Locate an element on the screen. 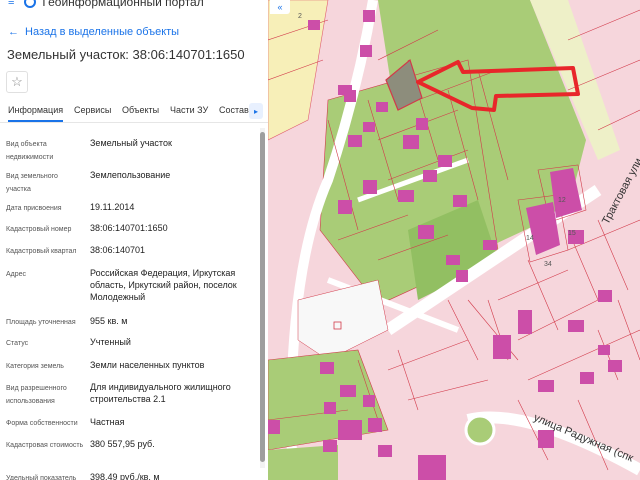  favorite-star-button: ☆ is located at coordinates (17, 82).